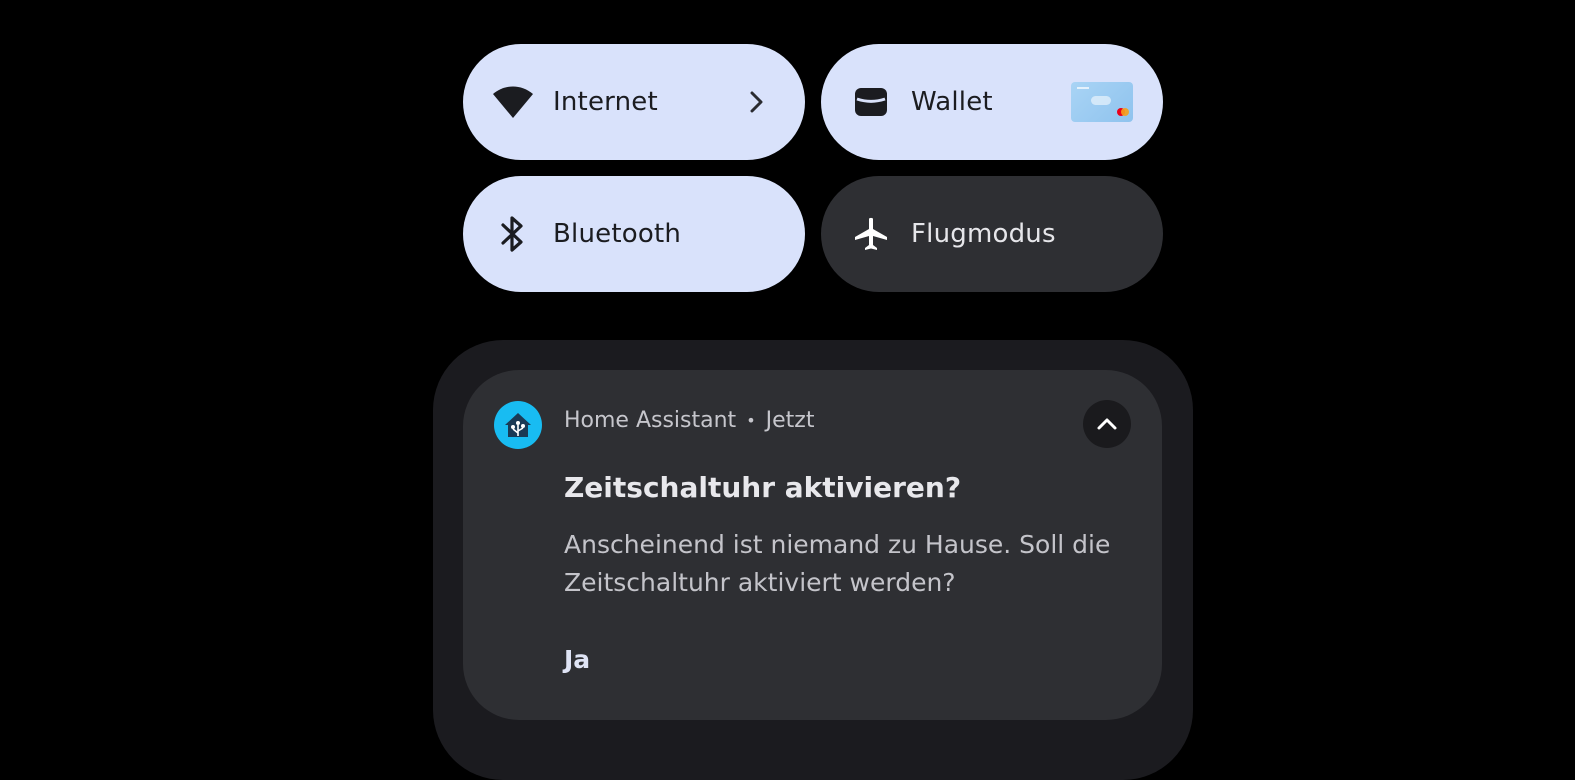 This screenshot has width=1575, height=780. I want to click on app-name: Home Assistant, so click(650, 420).